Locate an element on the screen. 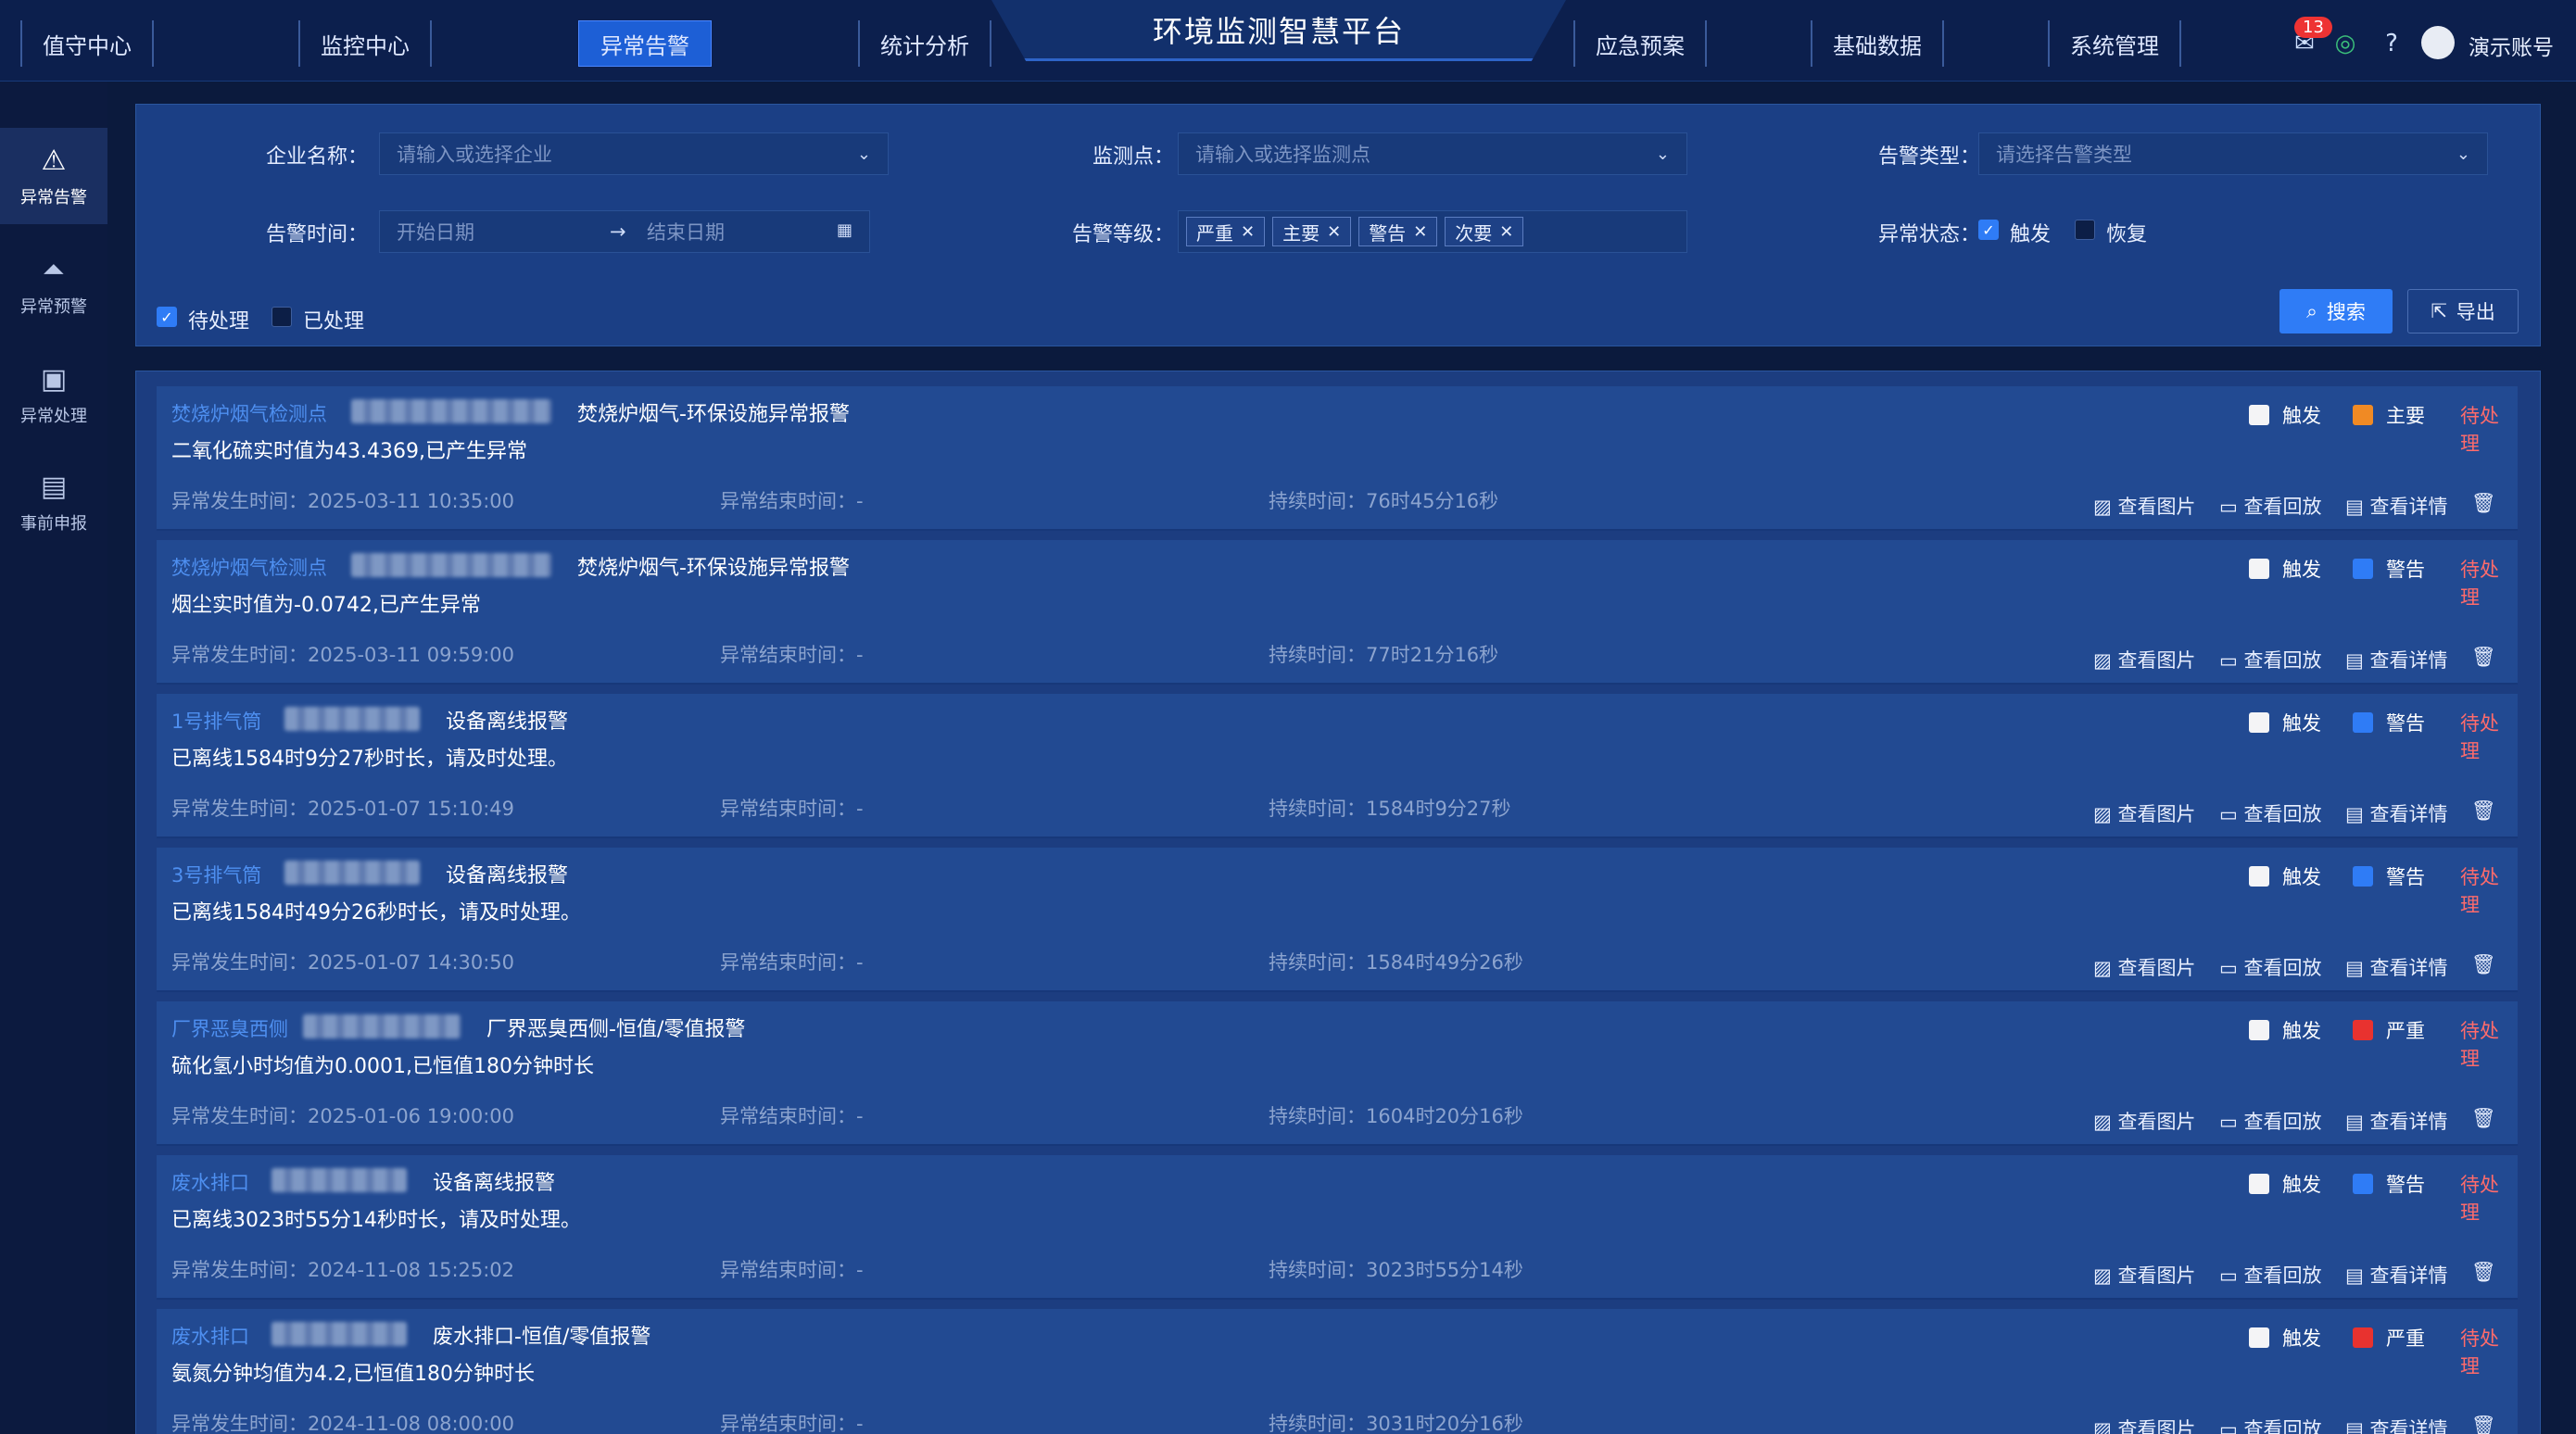 This screenshot has height=1434, width=2576. end-time: 异常结束时间：- is located at coordinates (792, 655).